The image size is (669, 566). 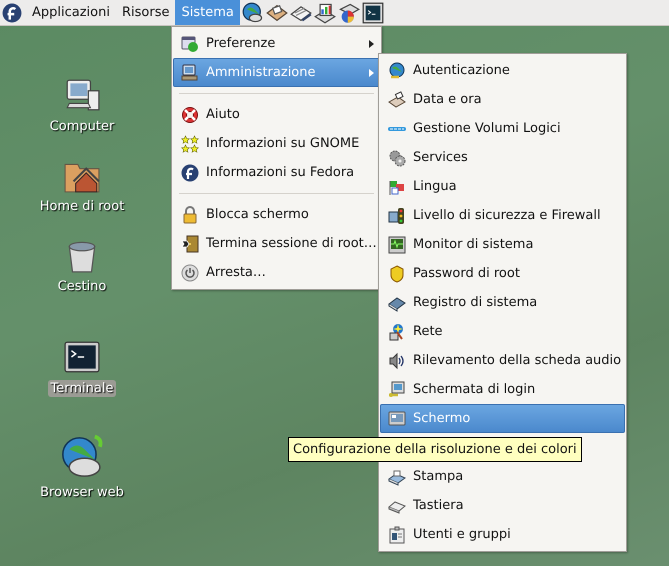 What do you see at coordinates (349, 13) in the screenshot?
I see `pie-chart-icon` at bounding box center [349, 13].